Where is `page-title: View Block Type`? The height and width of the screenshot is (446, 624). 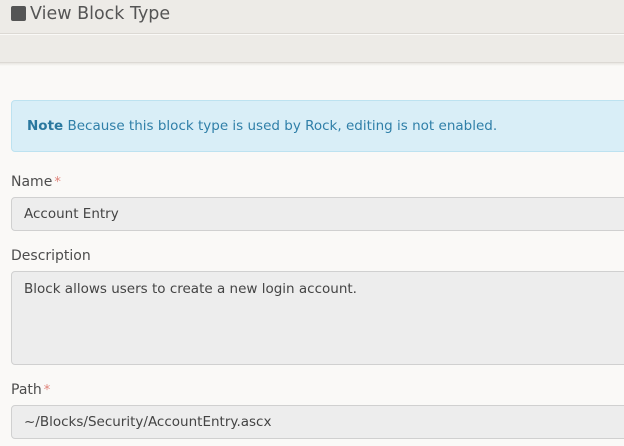
page-title: View Block Type is located at coordinates (100, 14).